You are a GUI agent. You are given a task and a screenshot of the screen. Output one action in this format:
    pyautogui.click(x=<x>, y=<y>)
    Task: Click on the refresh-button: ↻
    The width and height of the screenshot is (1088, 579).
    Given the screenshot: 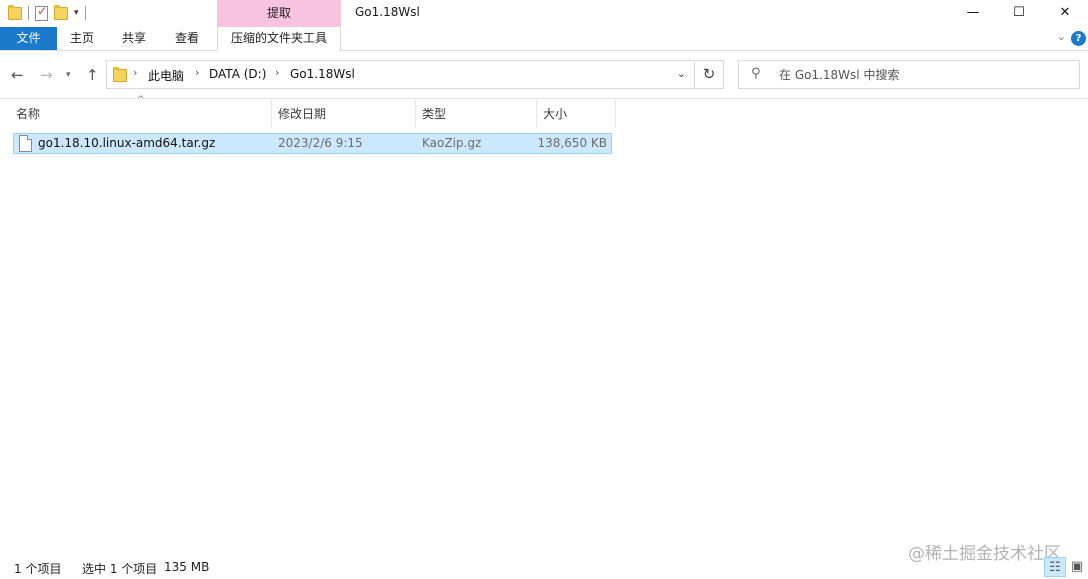 What is the action you would take?
    pyautogui.click(x=709, y=74)
    